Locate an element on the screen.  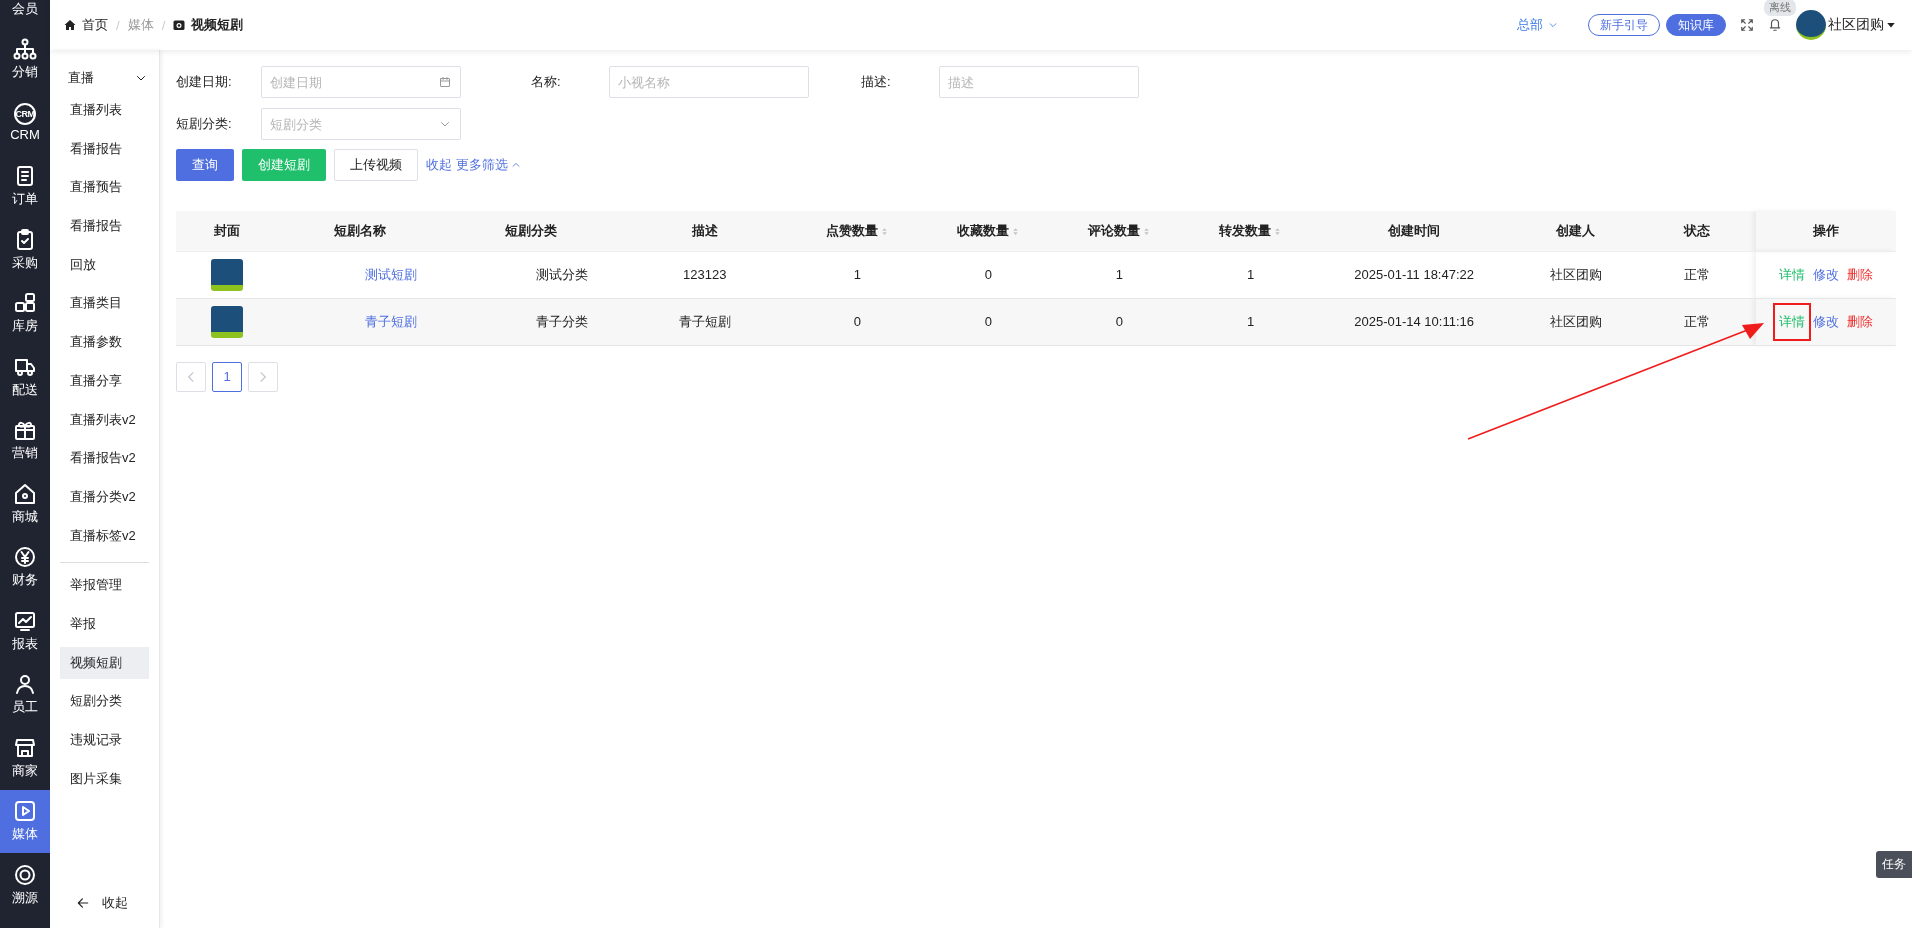
rail-item: 溯源 is located at coordinates (25, 885).